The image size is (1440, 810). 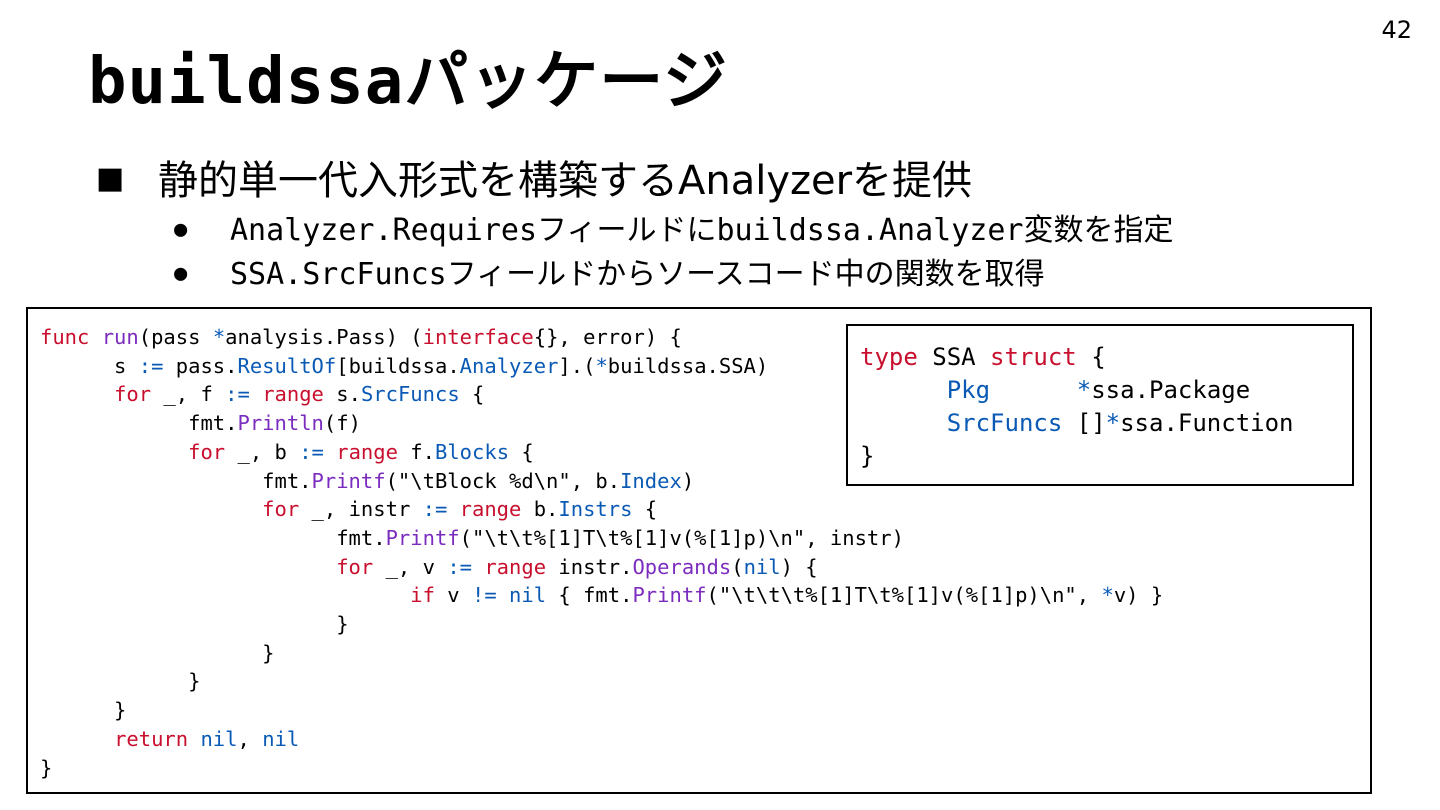 I want to click on code-main-line: return nil, nil, so click(x=207, y=738).